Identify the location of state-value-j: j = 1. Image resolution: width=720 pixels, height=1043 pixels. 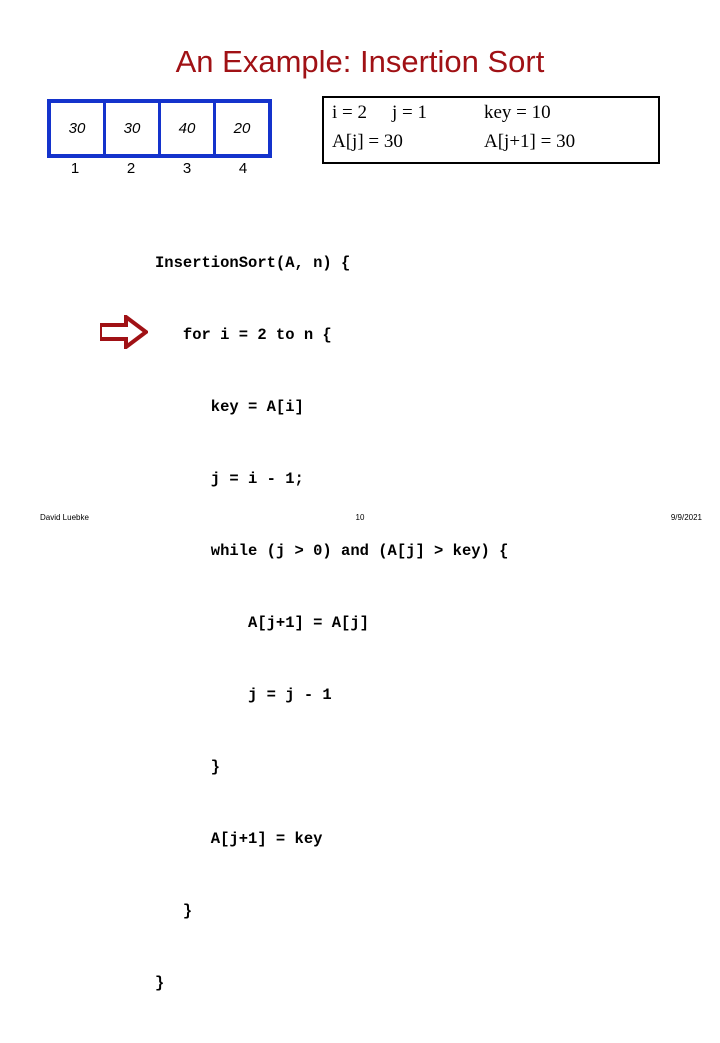
(409, 112).